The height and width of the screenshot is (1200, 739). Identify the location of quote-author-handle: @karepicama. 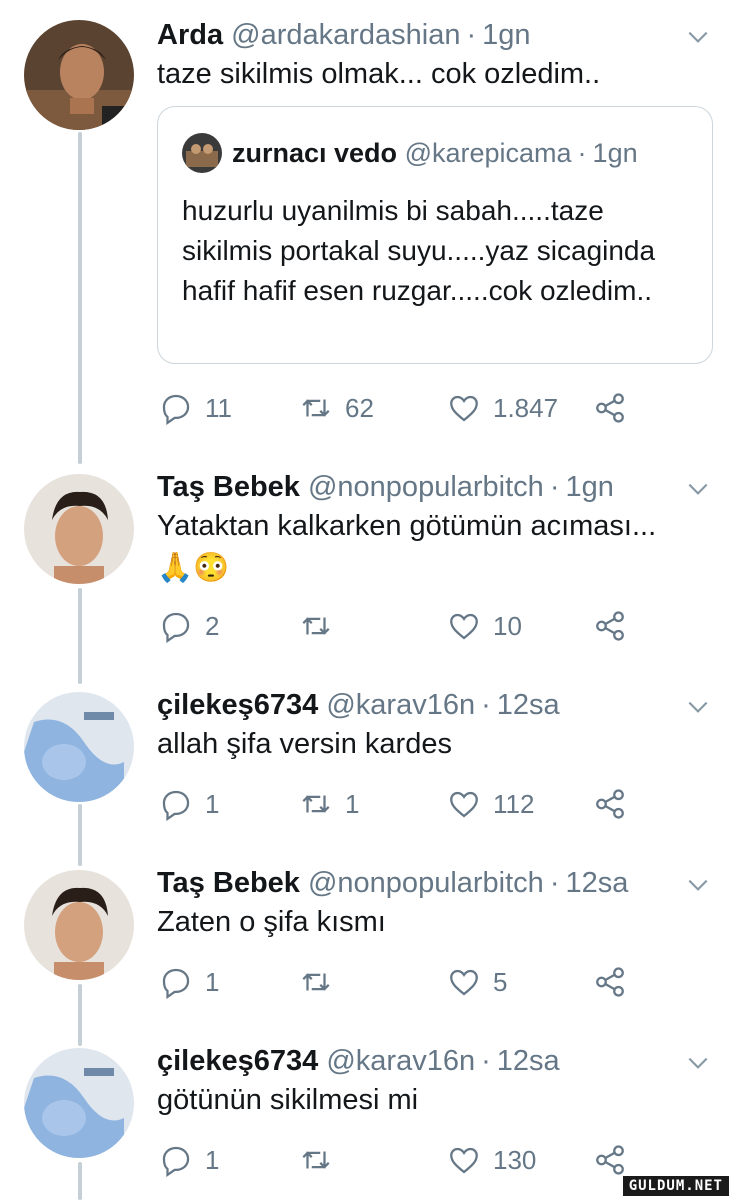
(488, 152).